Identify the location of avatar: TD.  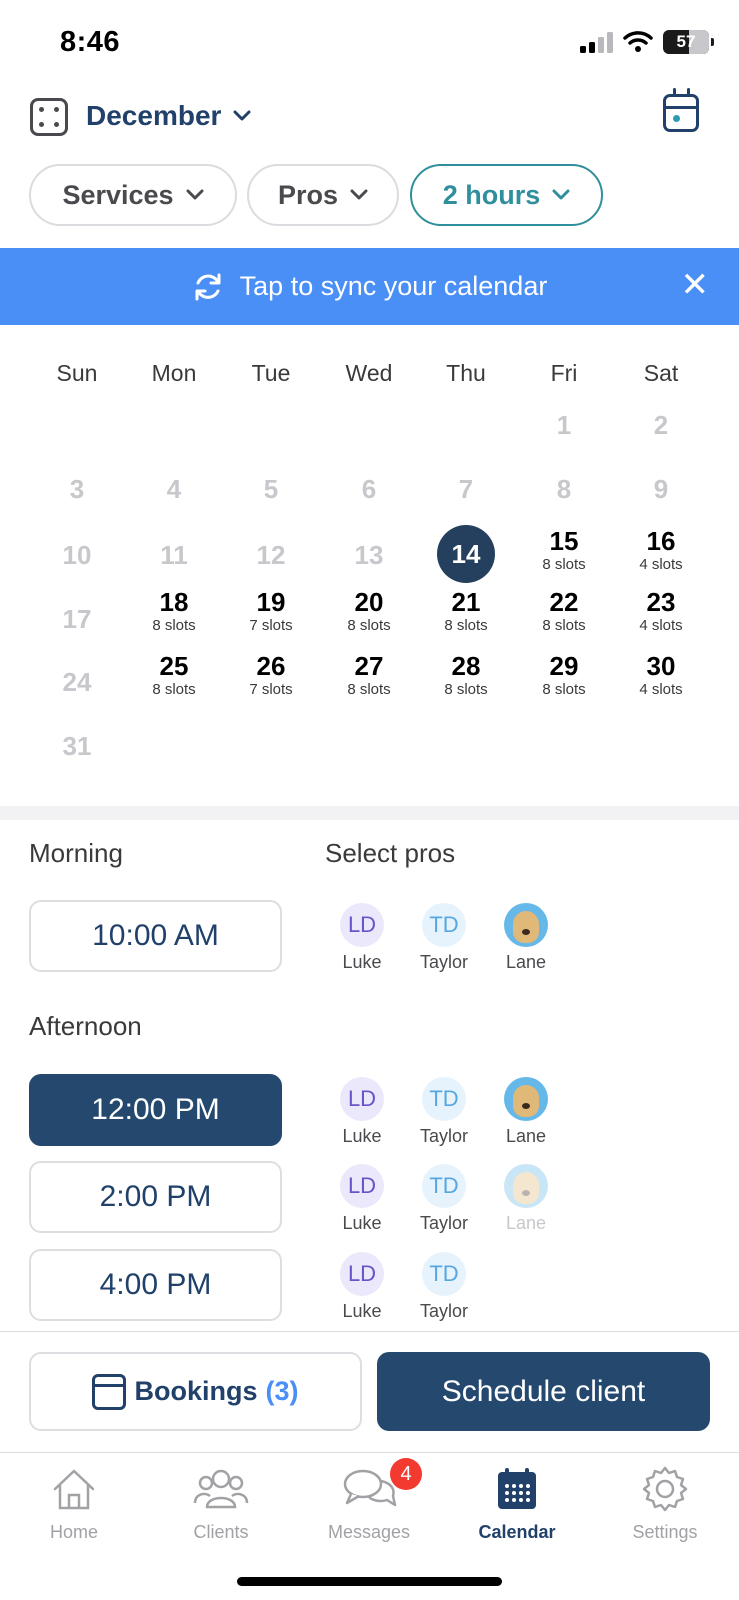
(444, 1274).